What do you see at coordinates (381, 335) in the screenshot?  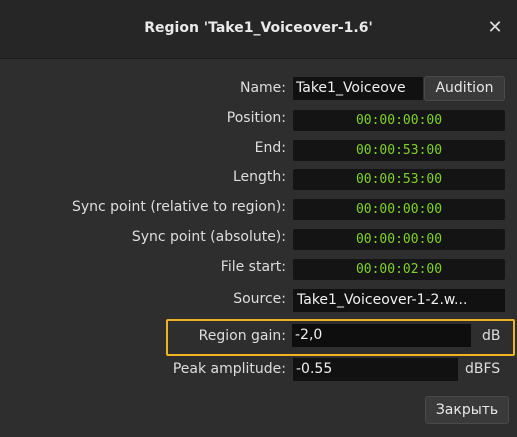 I see `region-gain-input: -2,0` at bounding box center [381, 335].